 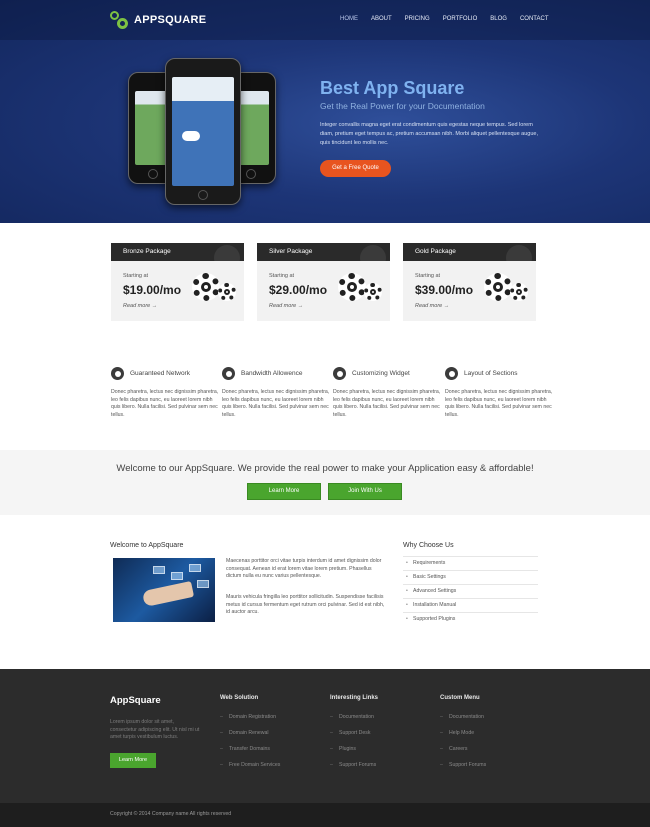 I want to click on footer-link: Plugins, so click(x=380, y=754).